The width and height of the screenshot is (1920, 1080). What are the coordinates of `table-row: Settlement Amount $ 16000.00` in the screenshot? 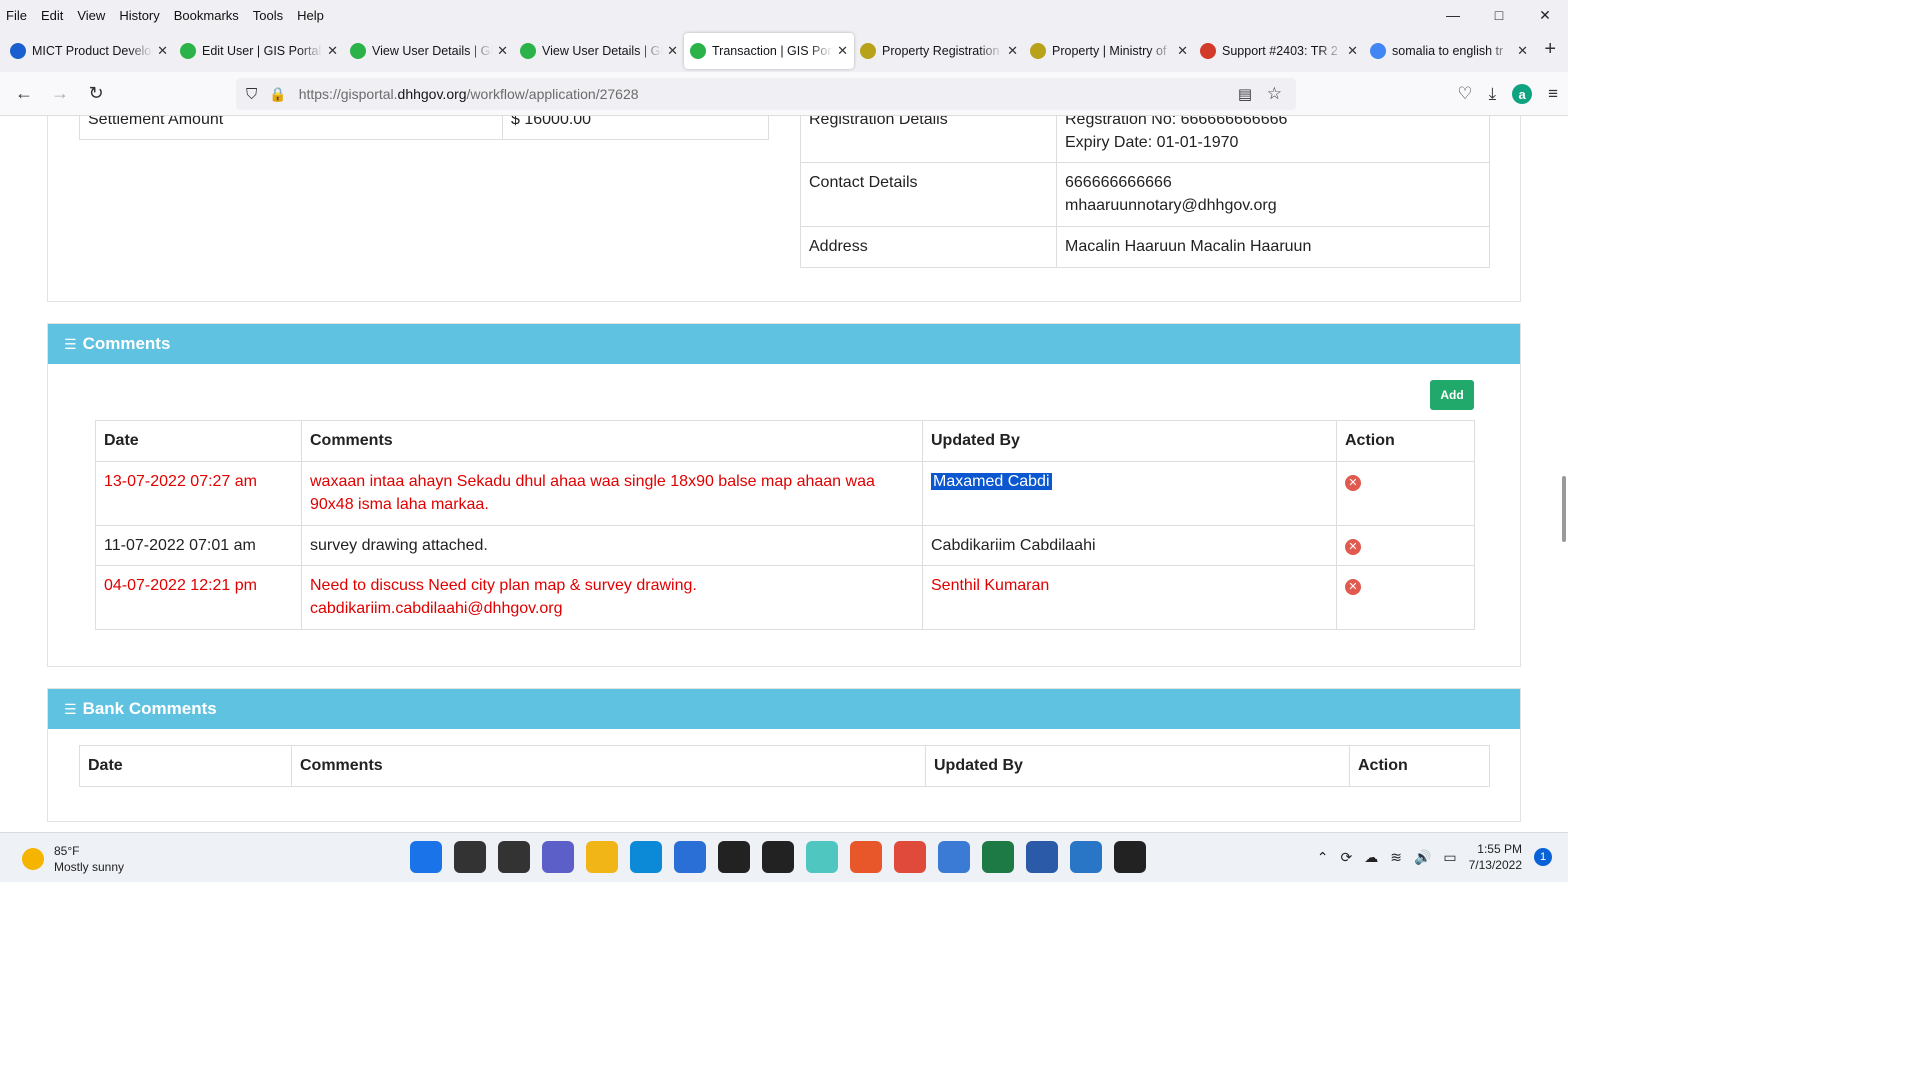 It's located at (424, 128).